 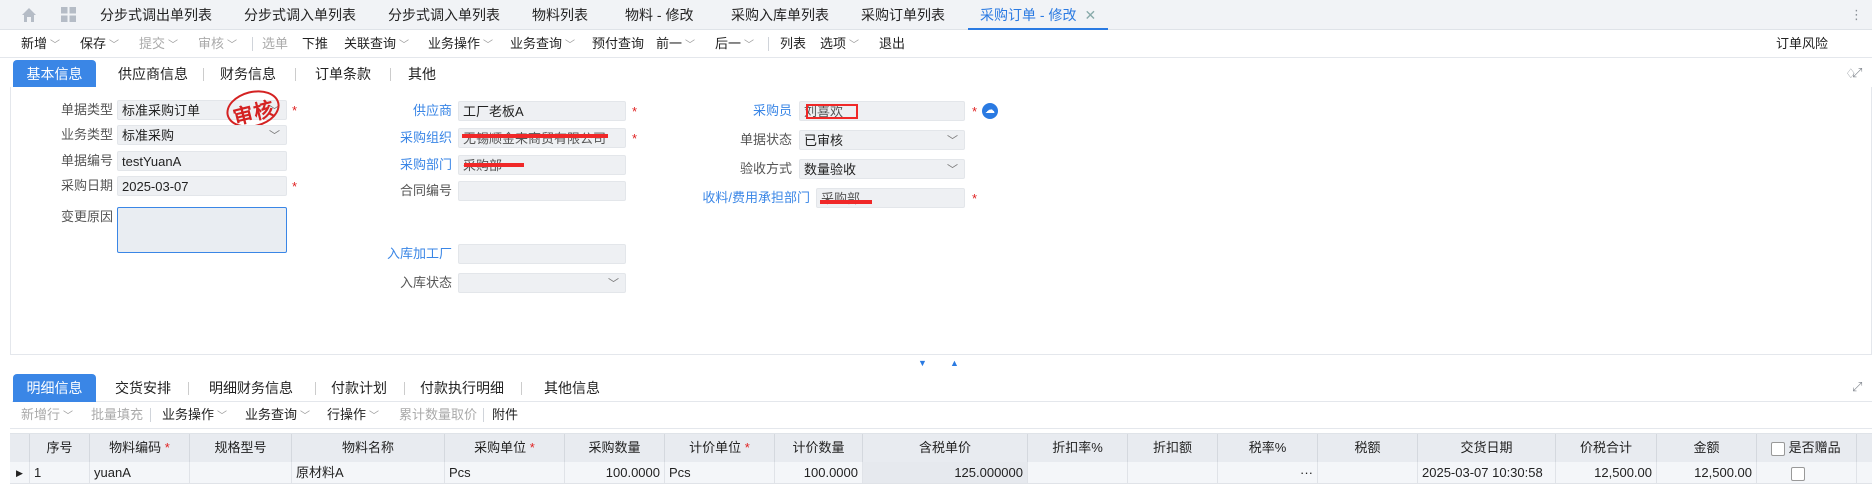 I want to click on exit-button: 退出, so click(x=892, y=44).